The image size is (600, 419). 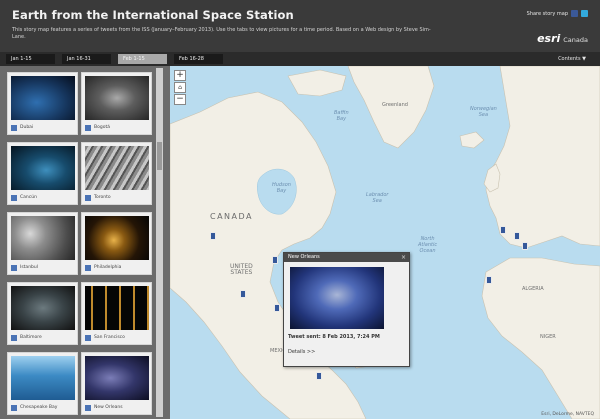 What do you see at coordinates (548, 337) in the screenshot?
I see `map-label-niger: NIGER` at bounding box center [548, 337].